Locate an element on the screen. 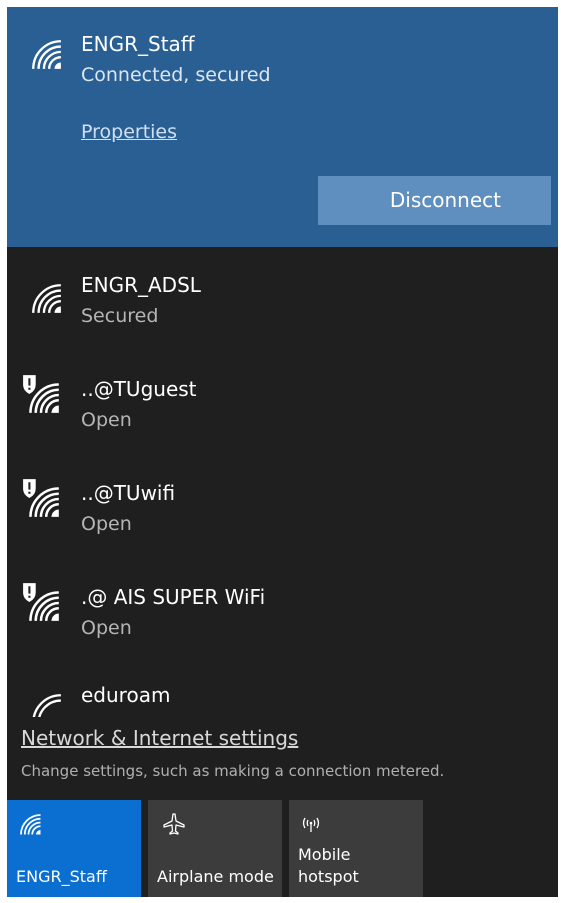 Image resolution: width=561 pixels, height=903 pixels. network-name: ..@TUguest is located at coordinates (139, 389).